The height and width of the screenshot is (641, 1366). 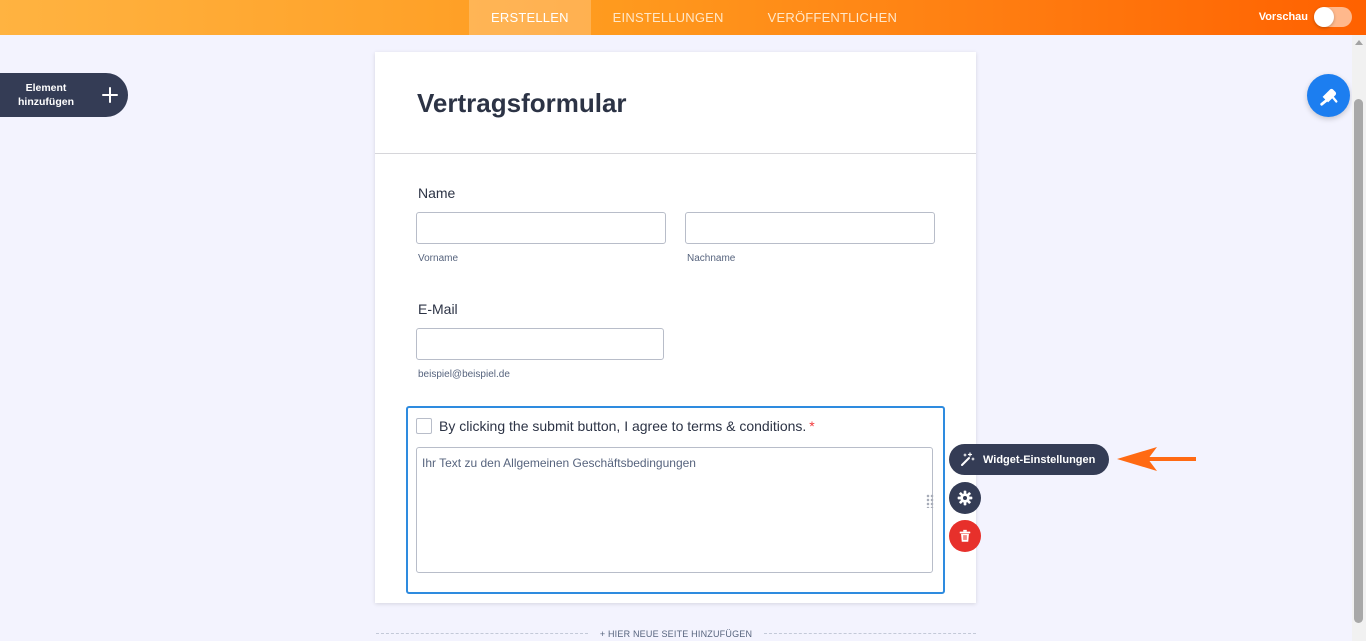 What do you see at coordinates (464, 374) in the screenshot?
I see `email-sublabel: beispiel@beispiel.de` at bounding box center [464, 374].